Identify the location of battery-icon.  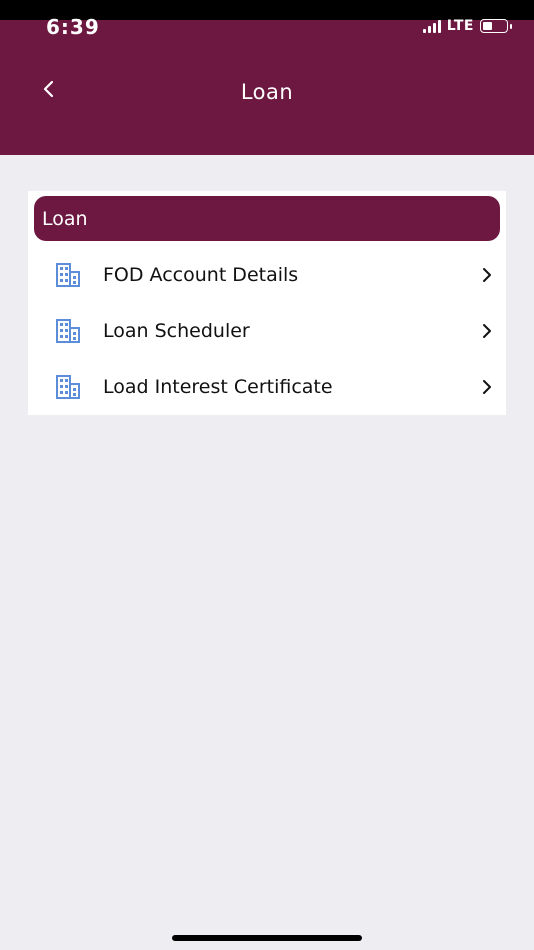
(496, 26).